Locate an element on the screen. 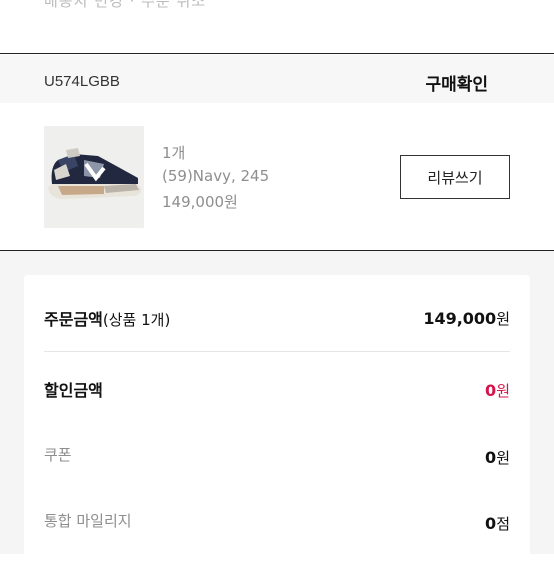 This screenshot has width=554, height=565. discount-label: 할인금액 is located at coordinates (73, 390).